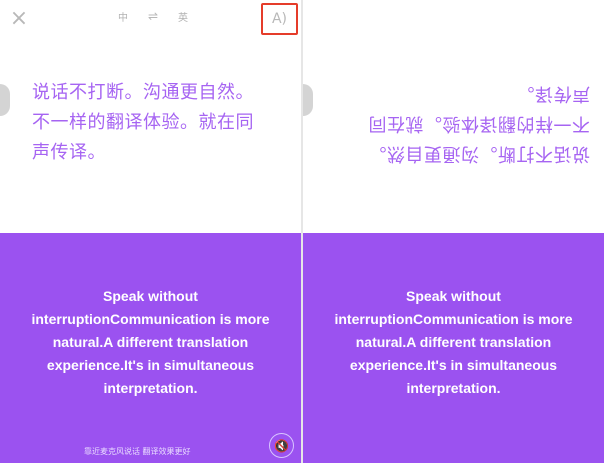 The height and width of the screenshot is (463, 604). I want to click on microphone-tip: 靠近麦克风说话 翻译效果更好, so click(137, 451).